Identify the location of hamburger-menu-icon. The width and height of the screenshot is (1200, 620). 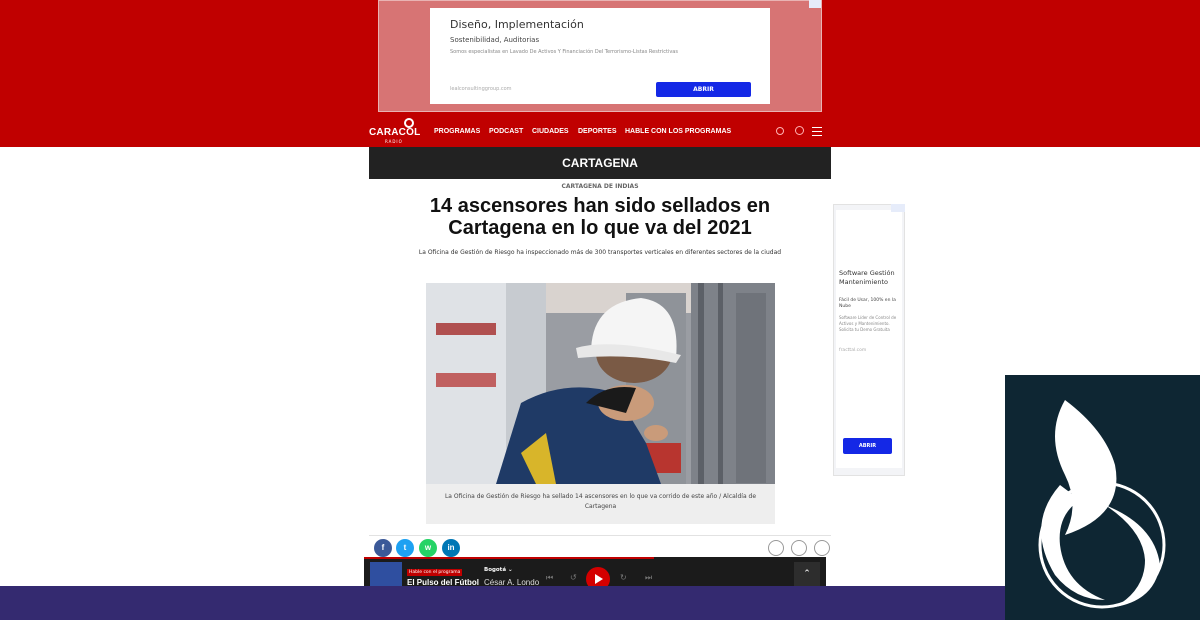
(817, 131).